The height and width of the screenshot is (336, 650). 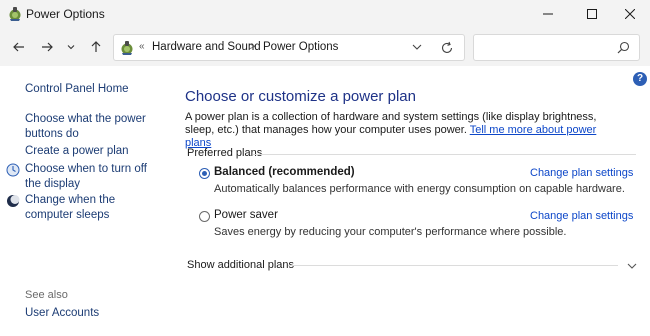 What do you see at coordinates (300, 47) in the screenshot?
I see `breadcrumb-power-options: Power Options` at bounding box center [300, 47].